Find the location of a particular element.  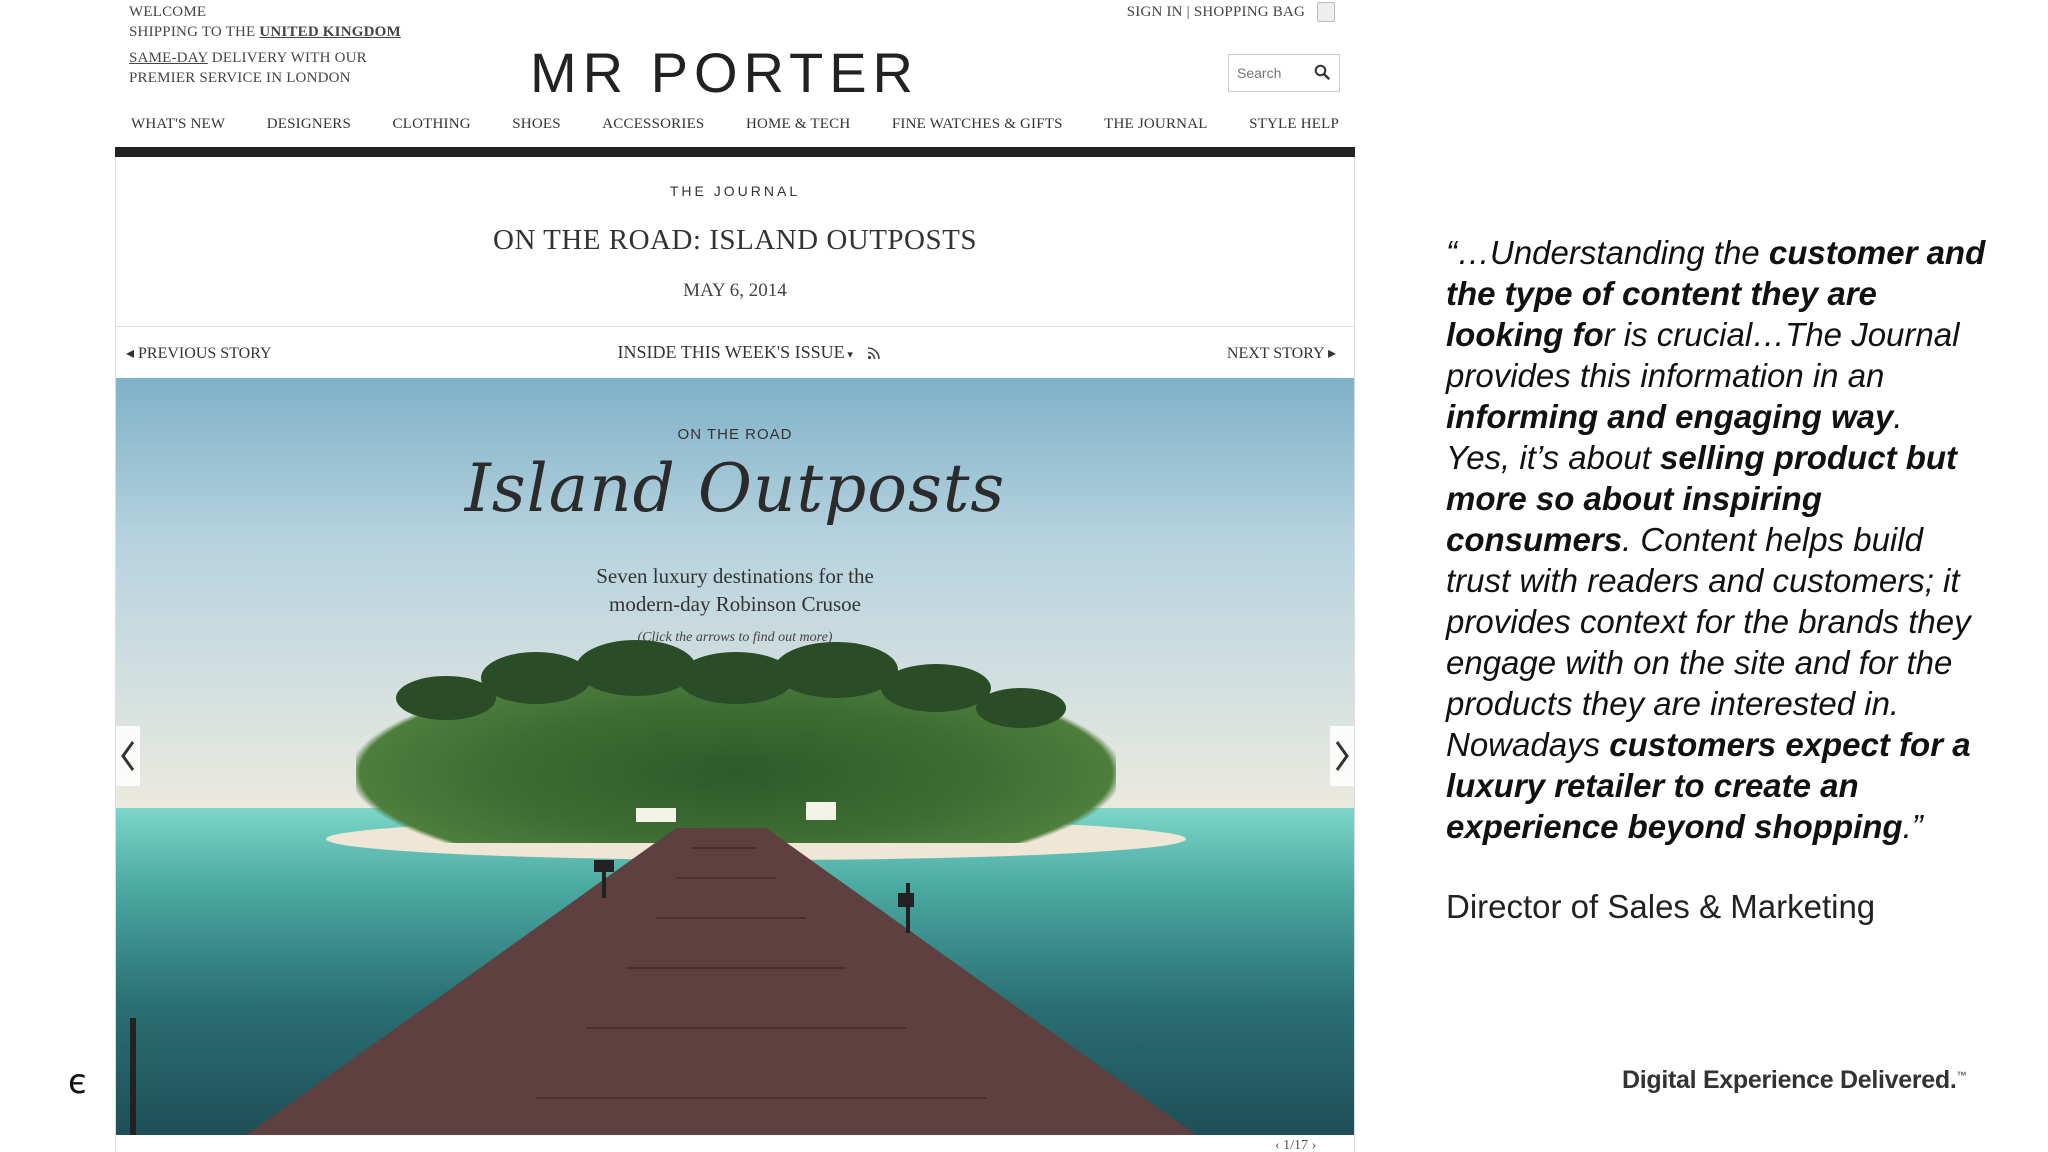

shipping-country-link: UNITED KINGDOM is located at coordinates (330, 32).